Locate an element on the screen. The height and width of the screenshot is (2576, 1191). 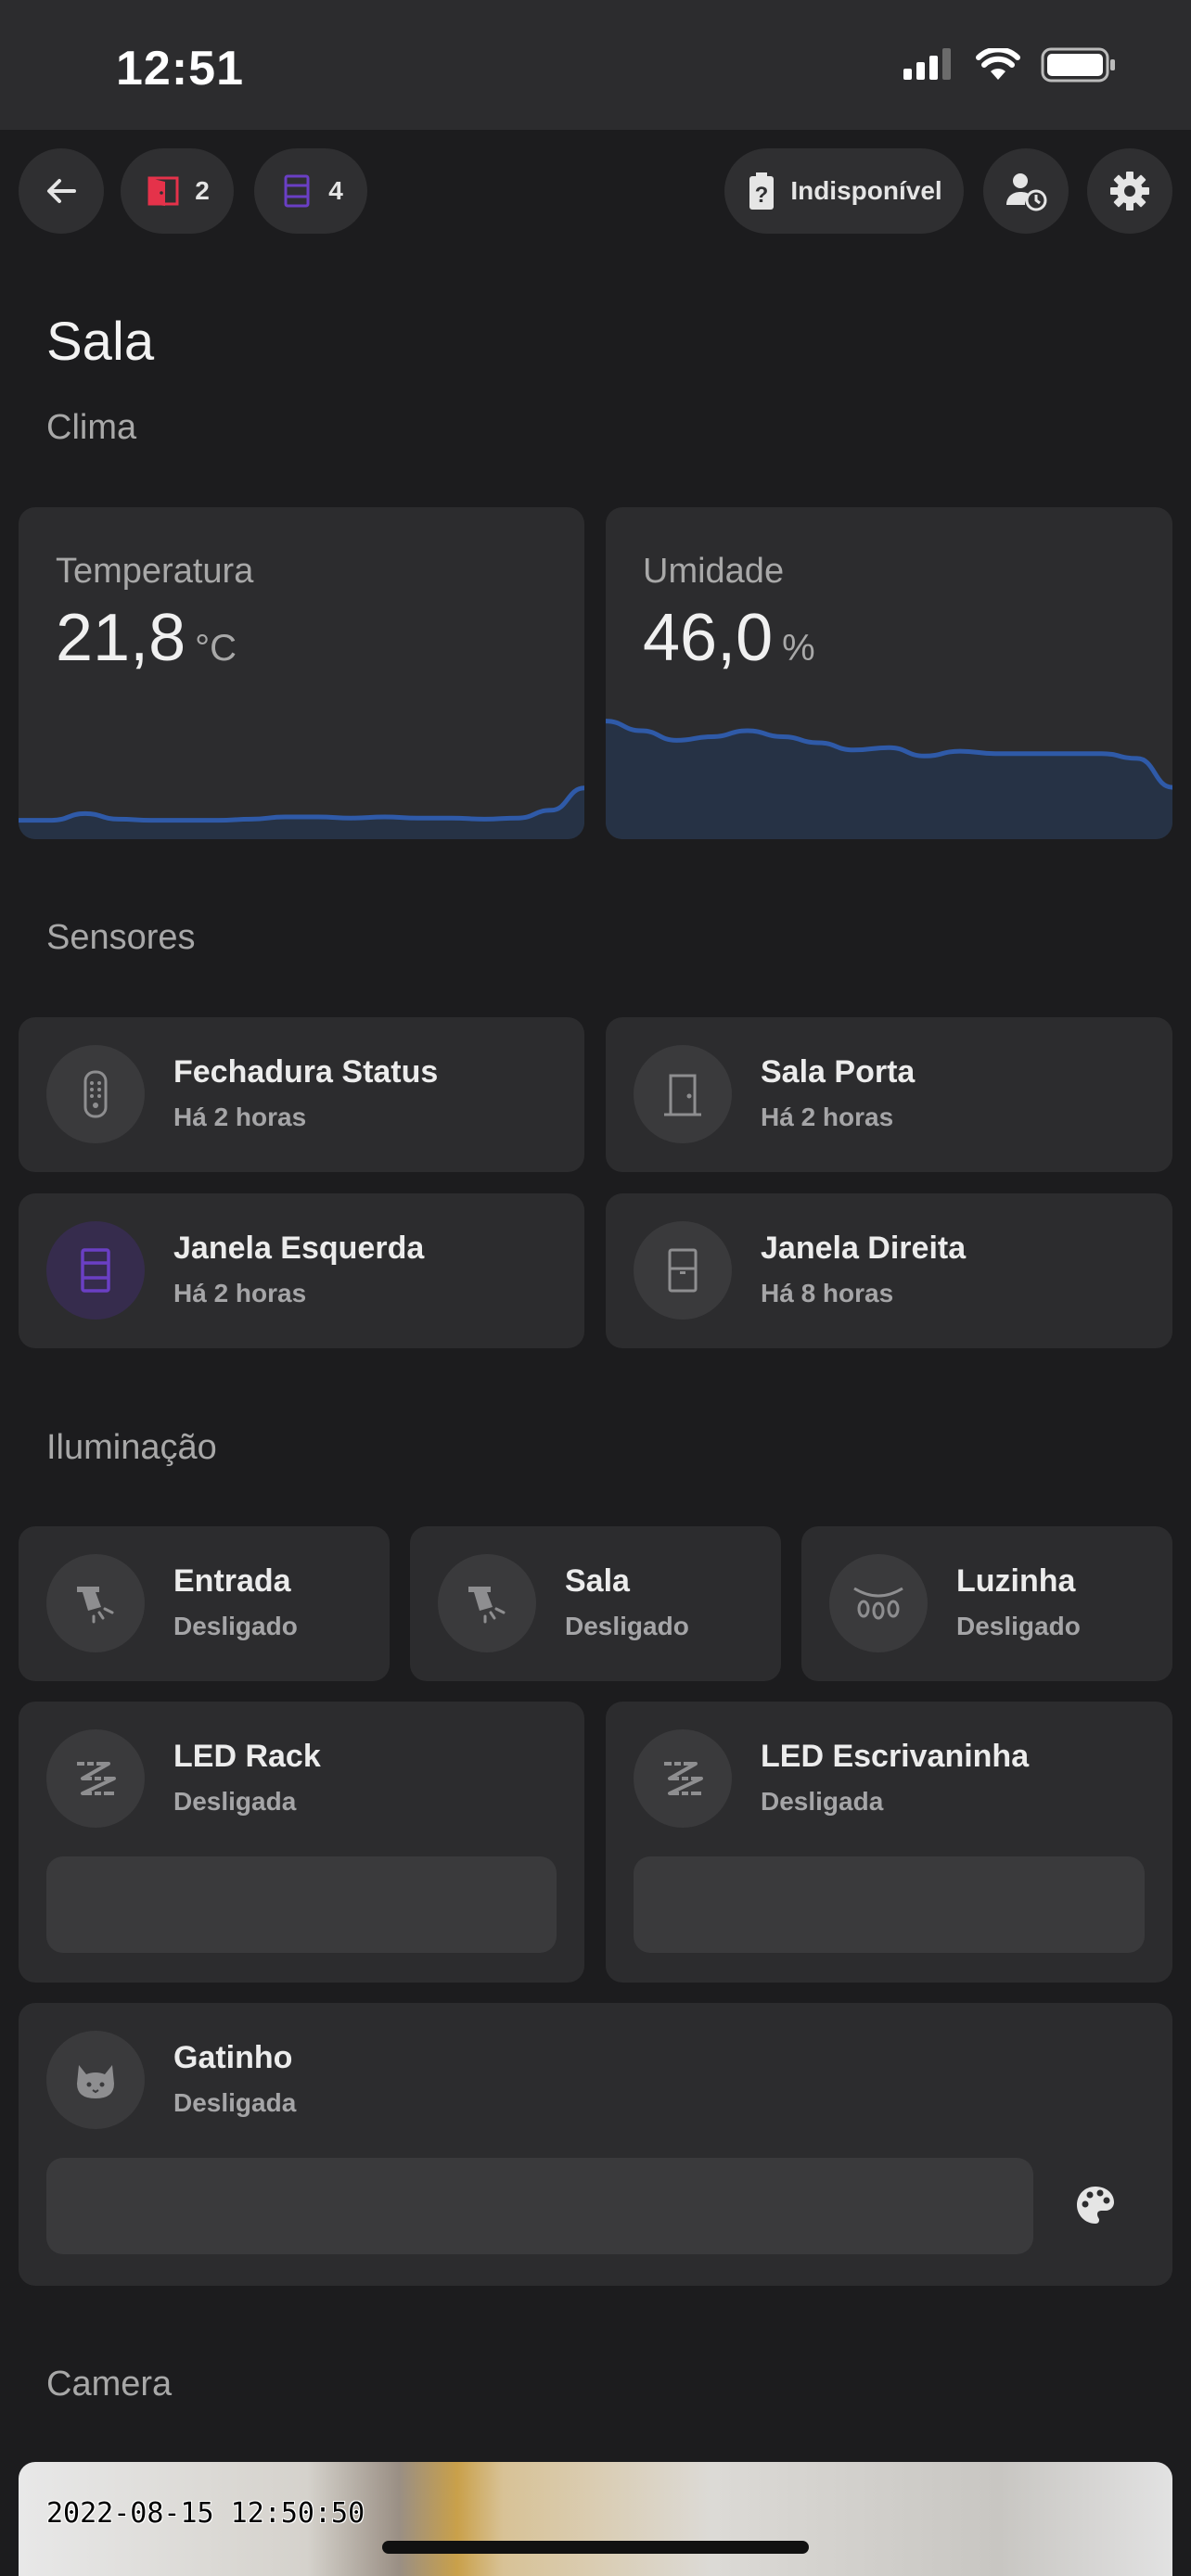
light-name: Gatinho is located at coordinates (233, 2057).